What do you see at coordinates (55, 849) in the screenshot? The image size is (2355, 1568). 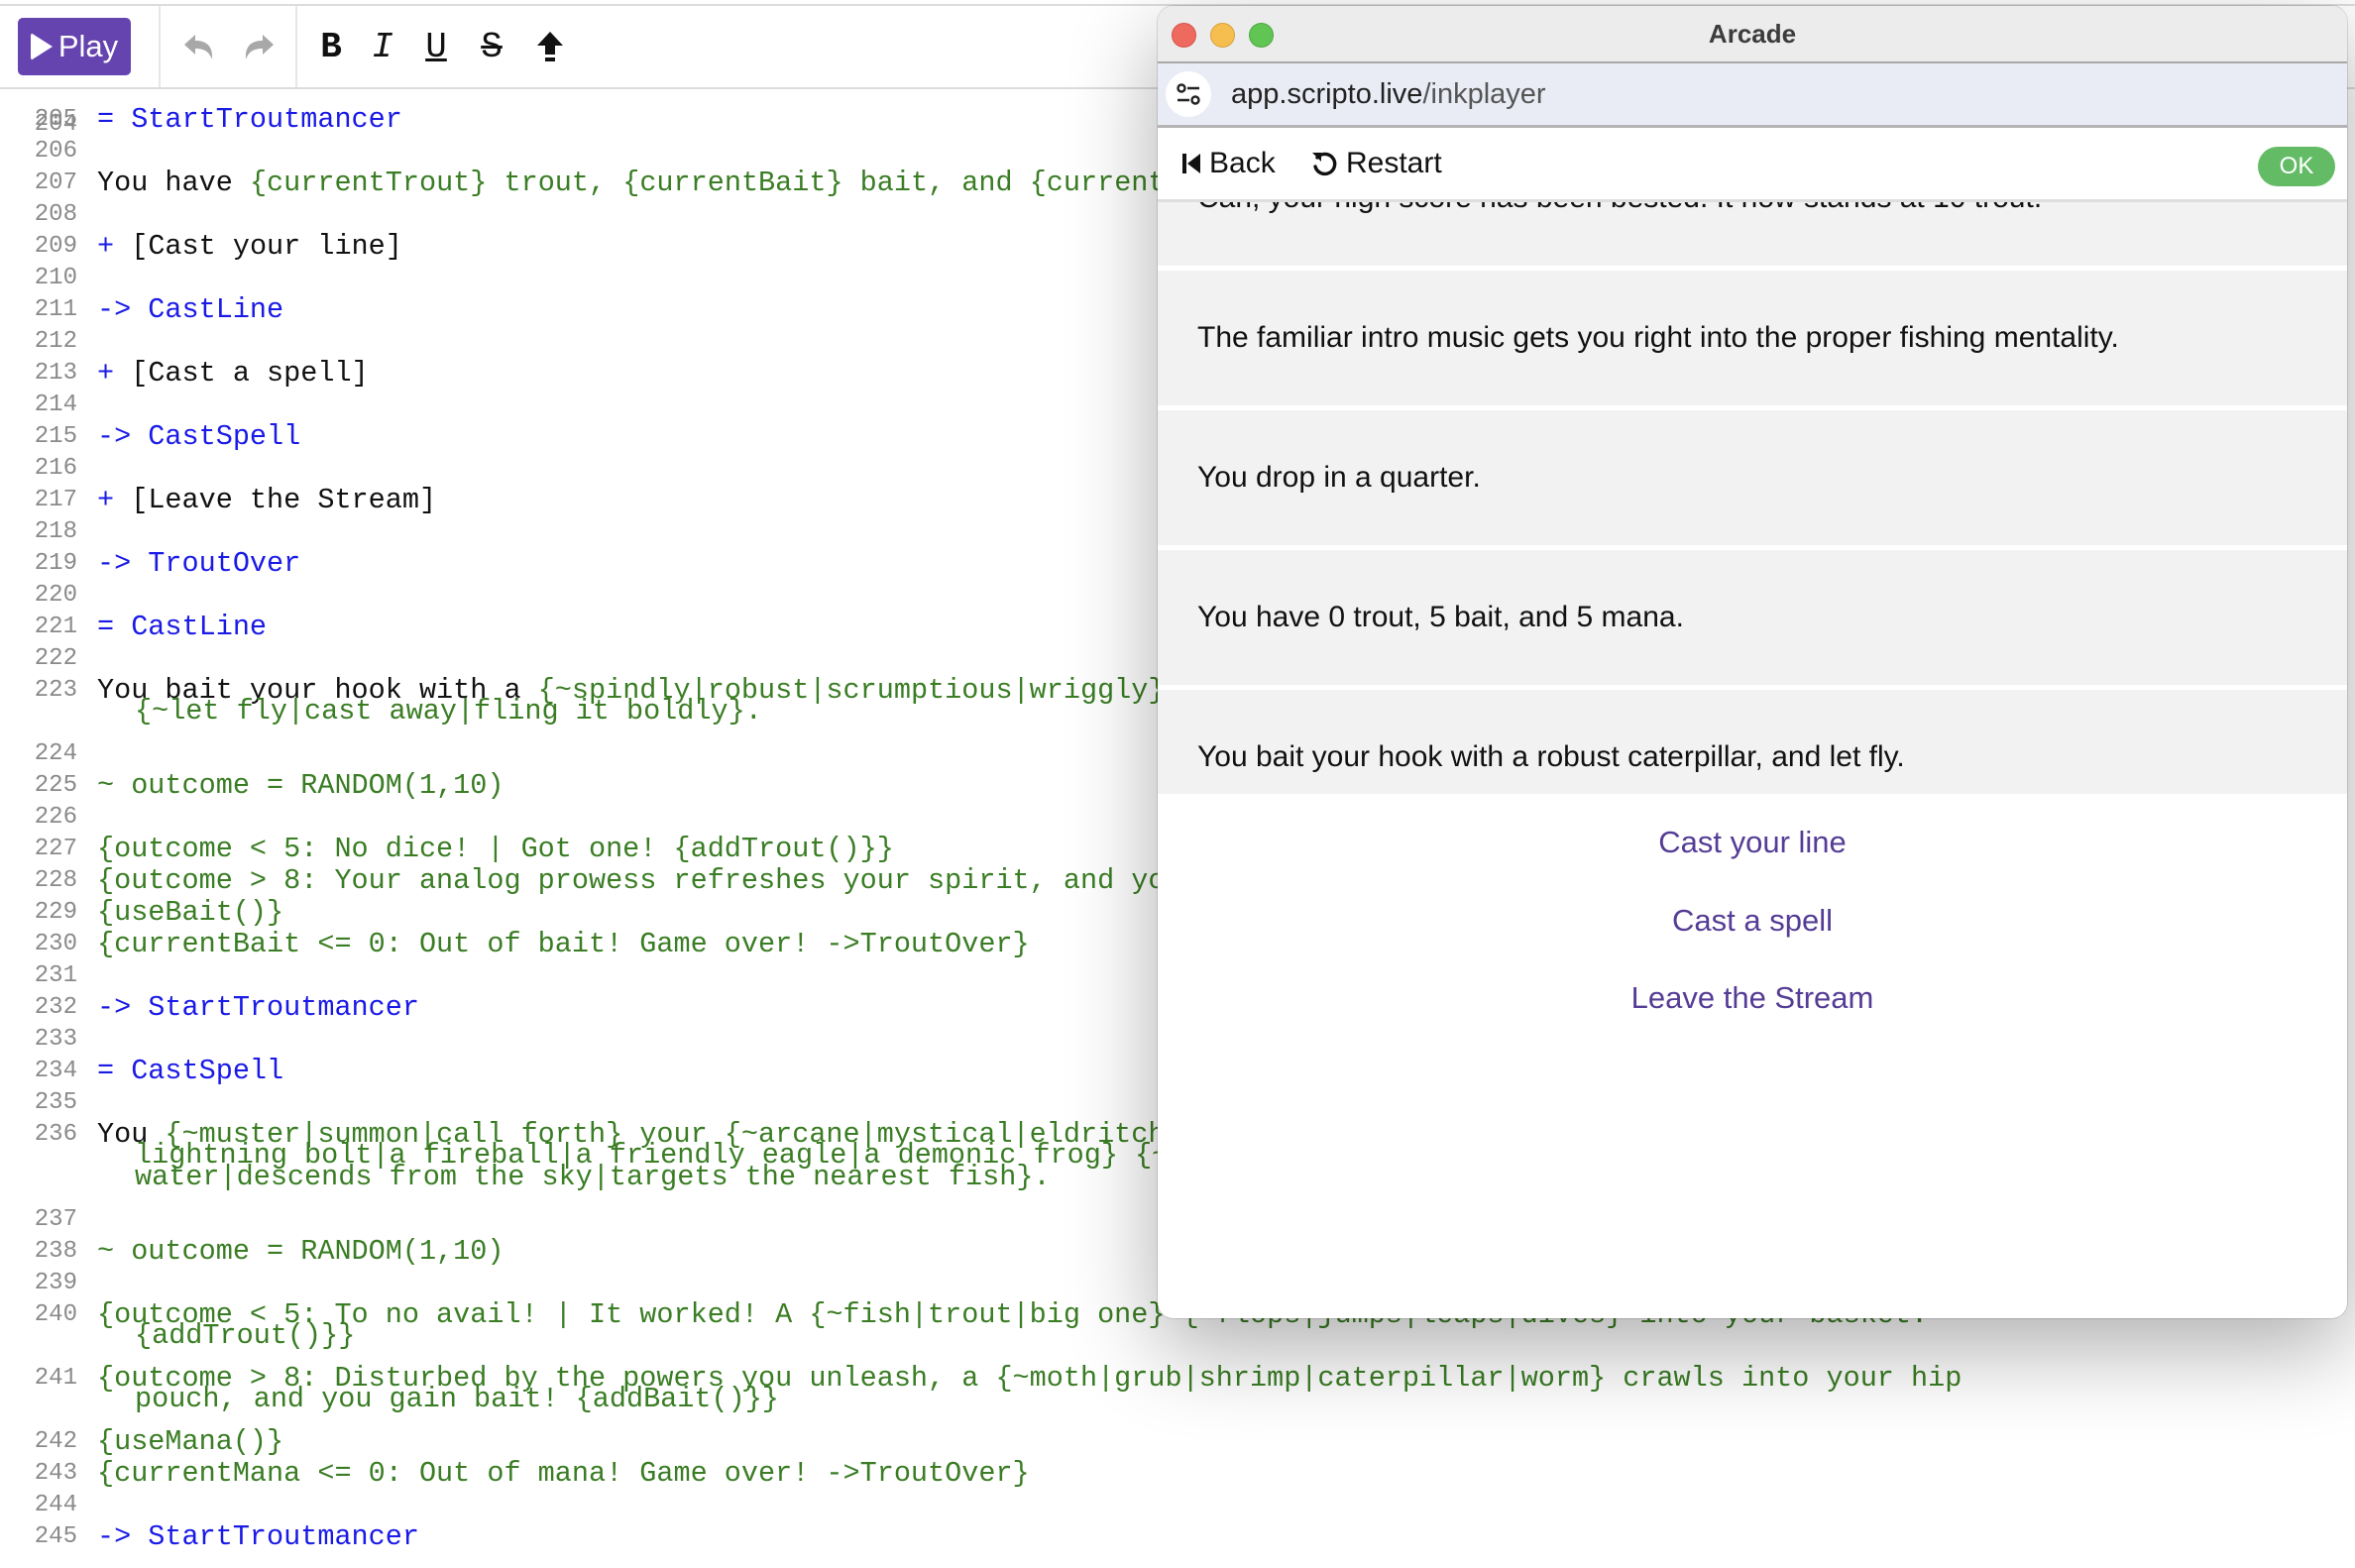 I see `line-number: 227` at bounding box center [55, 849].